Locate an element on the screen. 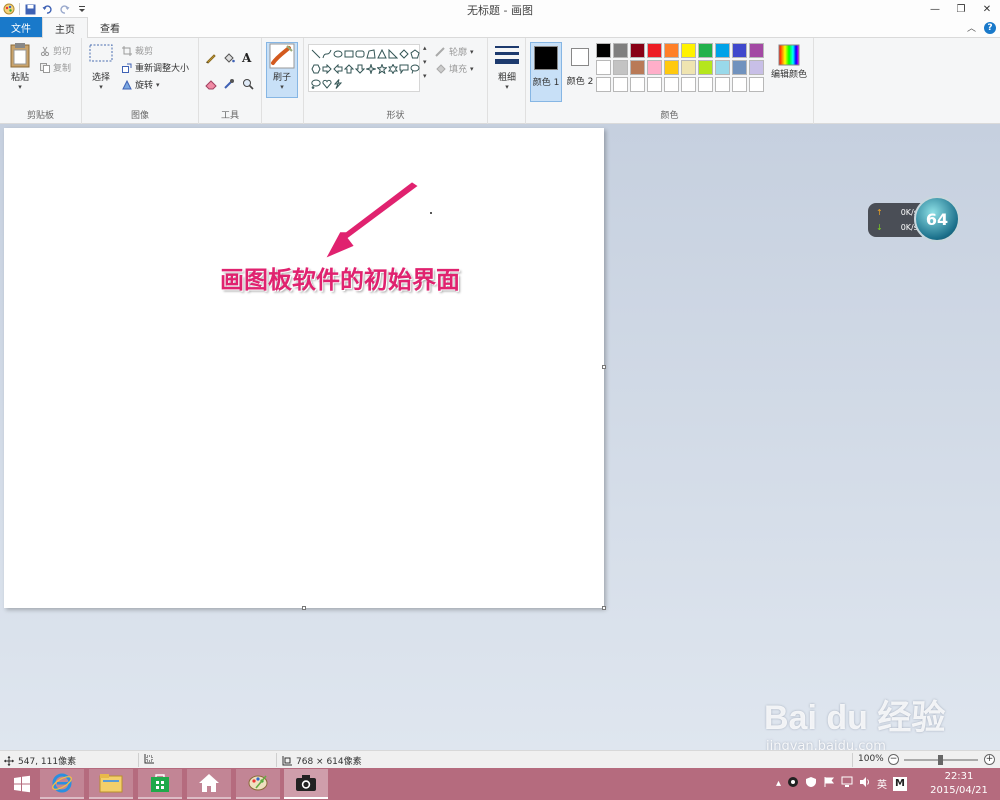  rectangle-shape-icon is located at coordinates (348, 53).